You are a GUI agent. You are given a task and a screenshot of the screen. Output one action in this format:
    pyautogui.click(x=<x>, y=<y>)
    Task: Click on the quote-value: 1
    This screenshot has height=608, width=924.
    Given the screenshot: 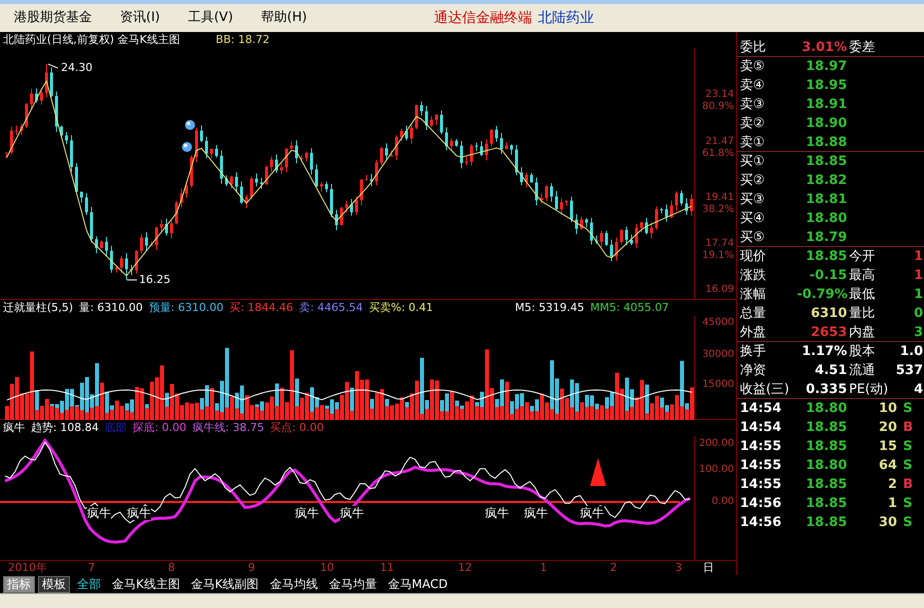 What is the action you would take?
    pyautogui.click(x=917, y=257)
    